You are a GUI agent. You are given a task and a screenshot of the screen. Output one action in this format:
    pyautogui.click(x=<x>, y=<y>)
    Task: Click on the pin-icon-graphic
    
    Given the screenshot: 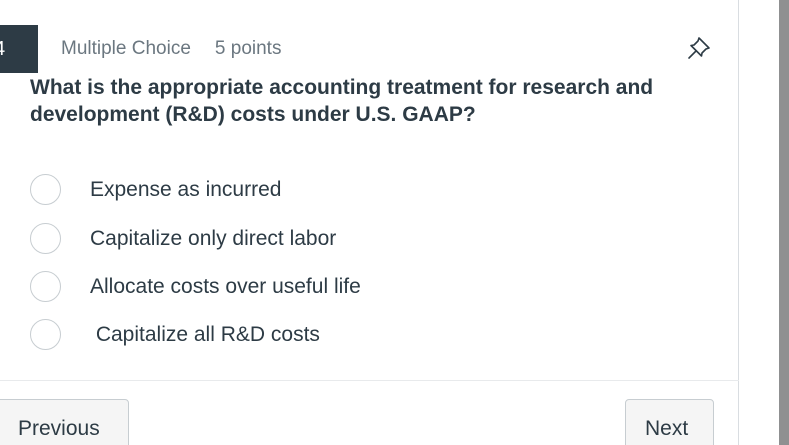 What is the action you would take?
    pyautogui.click(x=699, y=48)
    